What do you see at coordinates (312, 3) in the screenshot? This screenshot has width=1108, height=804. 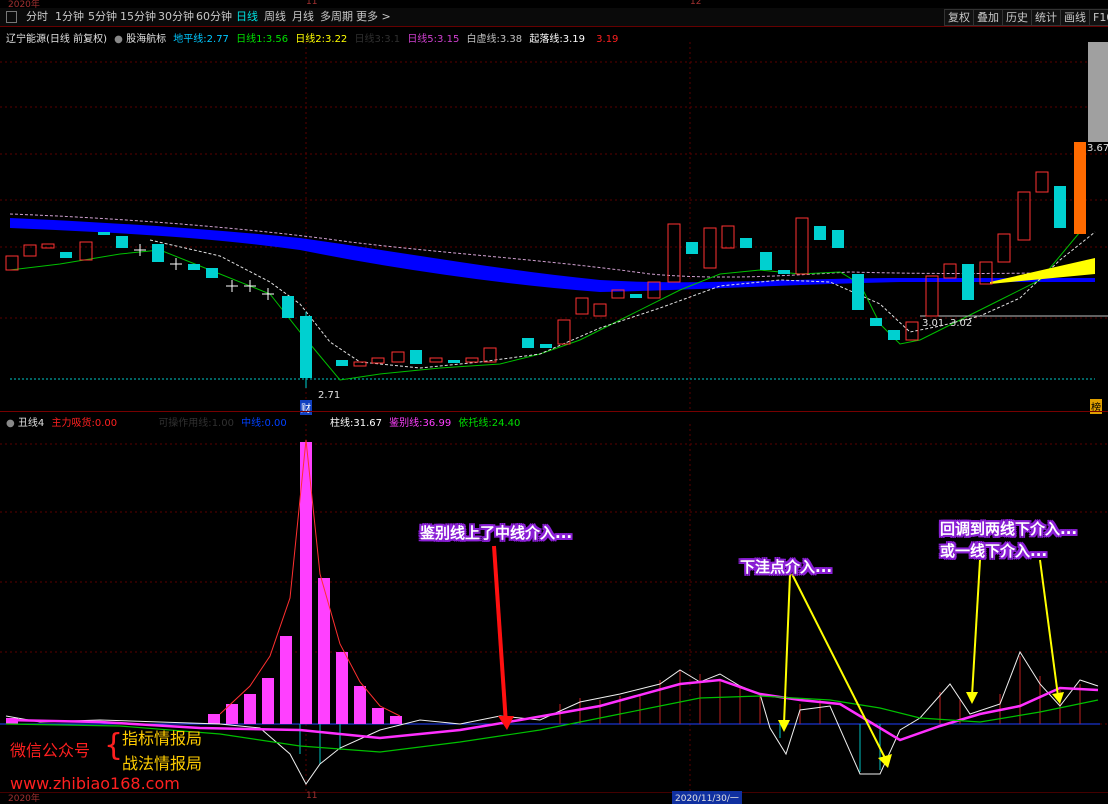 I see `month-label-top: 11` at bounding box center [312, 3].